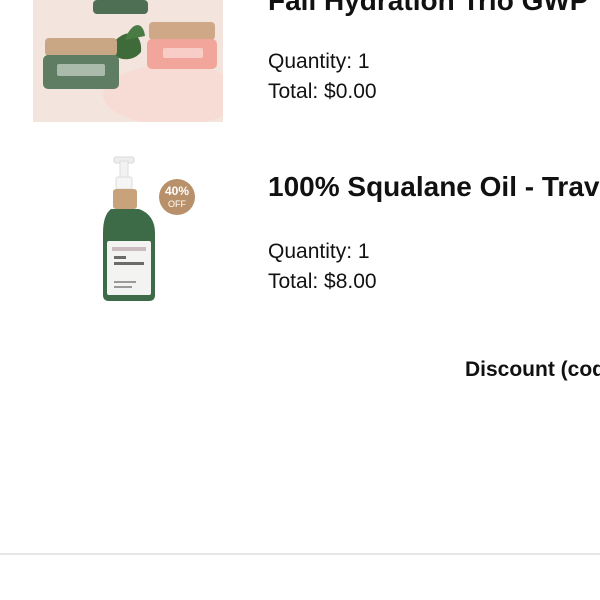 Image resolution: width=600 pixels, height=600 pixels. I want to click on product-title: 100% Squalane Oil - Travel, so click(434, 187).